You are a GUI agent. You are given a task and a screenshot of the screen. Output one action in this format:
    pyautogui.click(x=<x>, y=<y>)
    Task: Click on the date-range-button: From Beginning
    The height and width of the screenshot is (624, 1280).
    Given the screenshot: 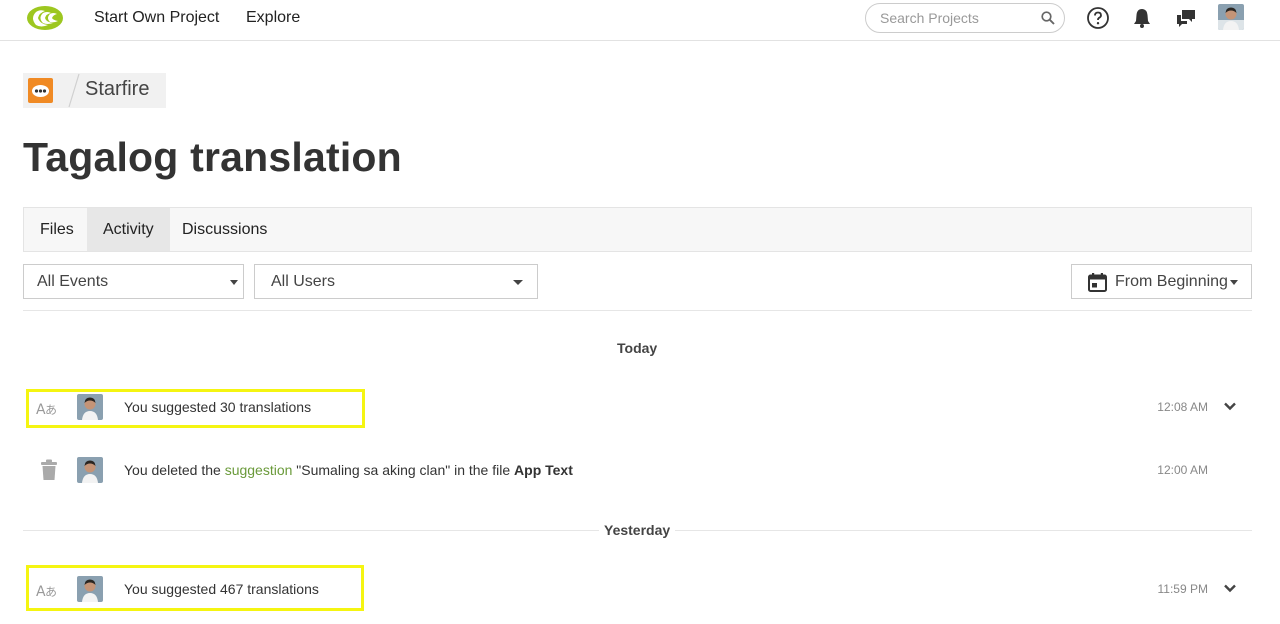 What is the action you would take?
    pyautogui.click(x=1161, y=281)
    